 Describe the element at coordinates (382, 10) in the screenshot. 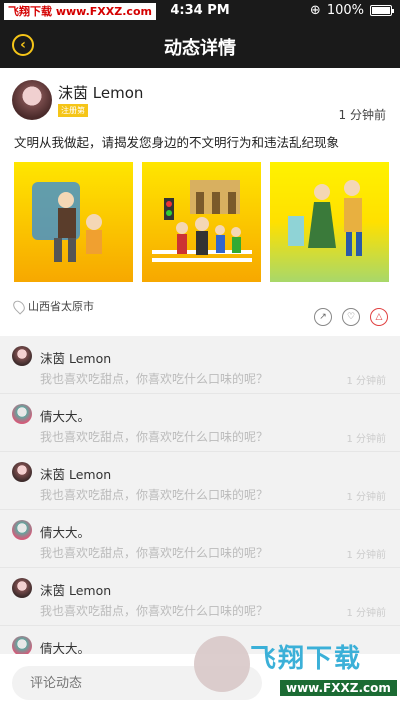

I see `battery-icon` at that location.